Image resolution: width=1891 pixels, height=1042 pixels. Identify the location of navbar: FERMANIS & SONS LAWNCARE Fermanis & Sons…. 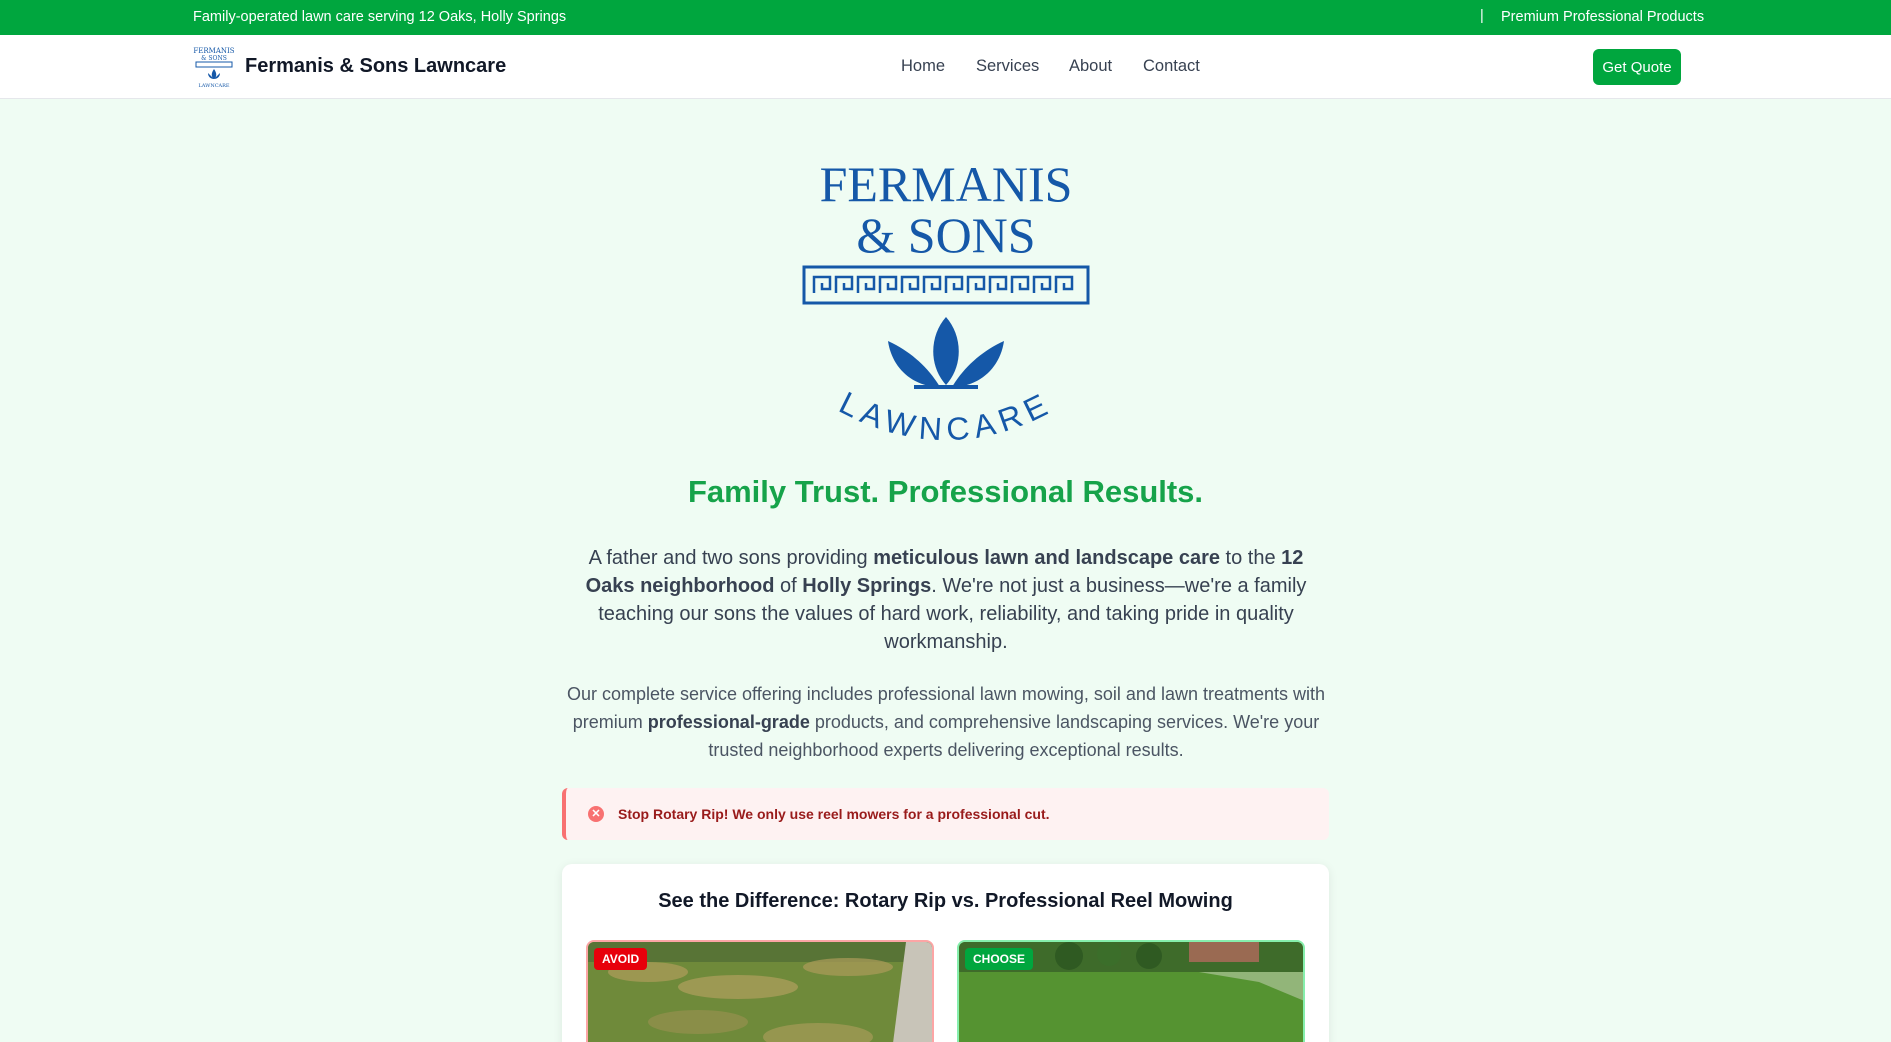
(945, 67).